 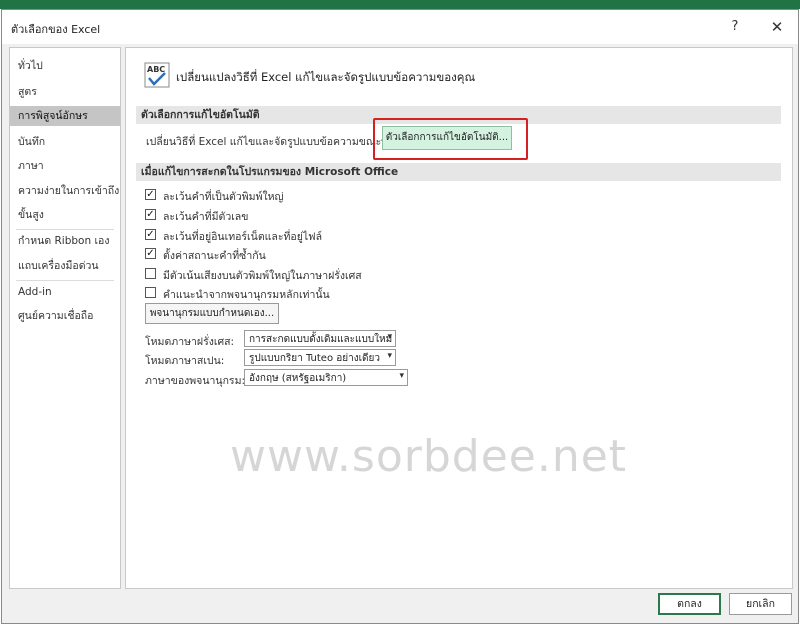 What do you see at coordinates (429, 456) in the screenshot?
I see `watermark-text: www.sorbdee.net` at bounding box center [429, 456].